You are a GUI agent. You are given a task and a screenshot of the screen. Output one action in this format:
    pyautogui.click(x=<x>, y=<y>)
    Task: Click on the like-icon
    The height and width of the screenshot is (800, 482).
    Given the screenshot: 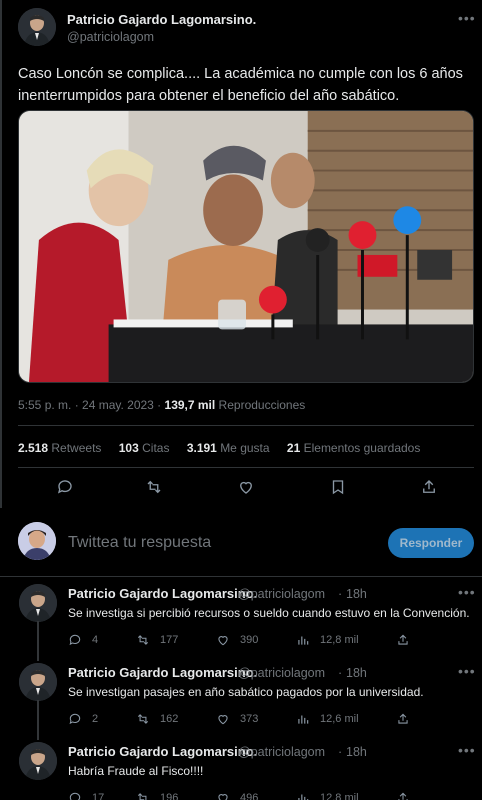 What is the action you would take?
    pyautogui.click(x=247, y=488)
    